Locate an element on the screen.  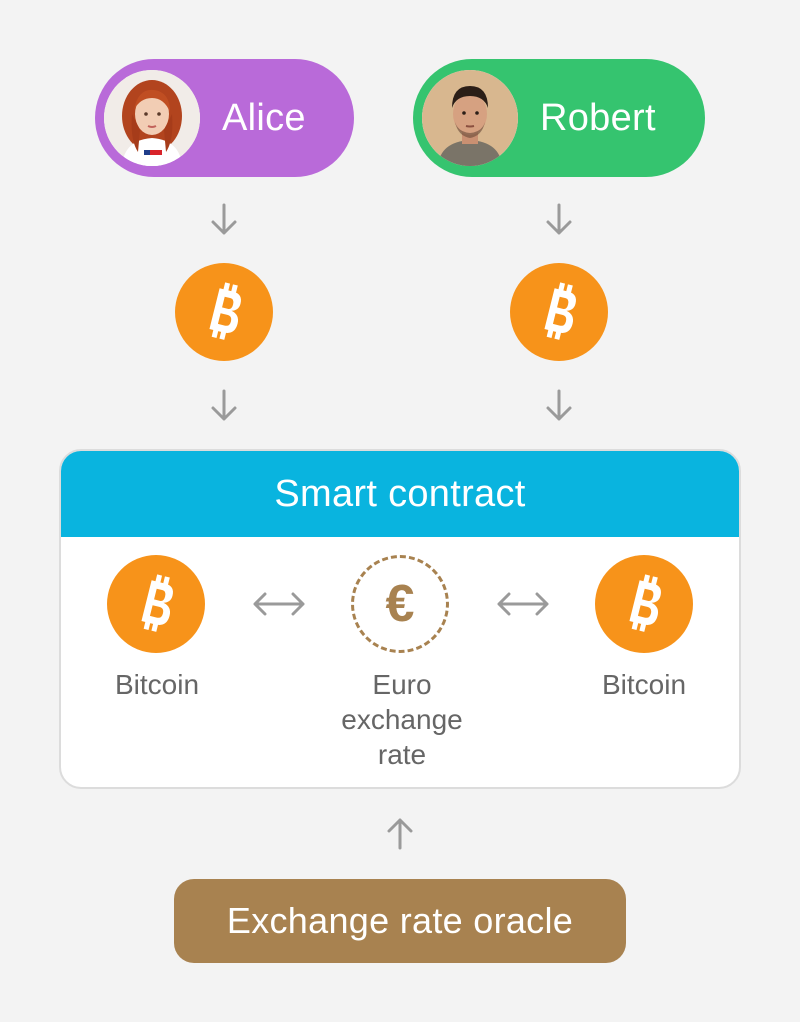
avatar-robert is located at coordinates (470, 118).